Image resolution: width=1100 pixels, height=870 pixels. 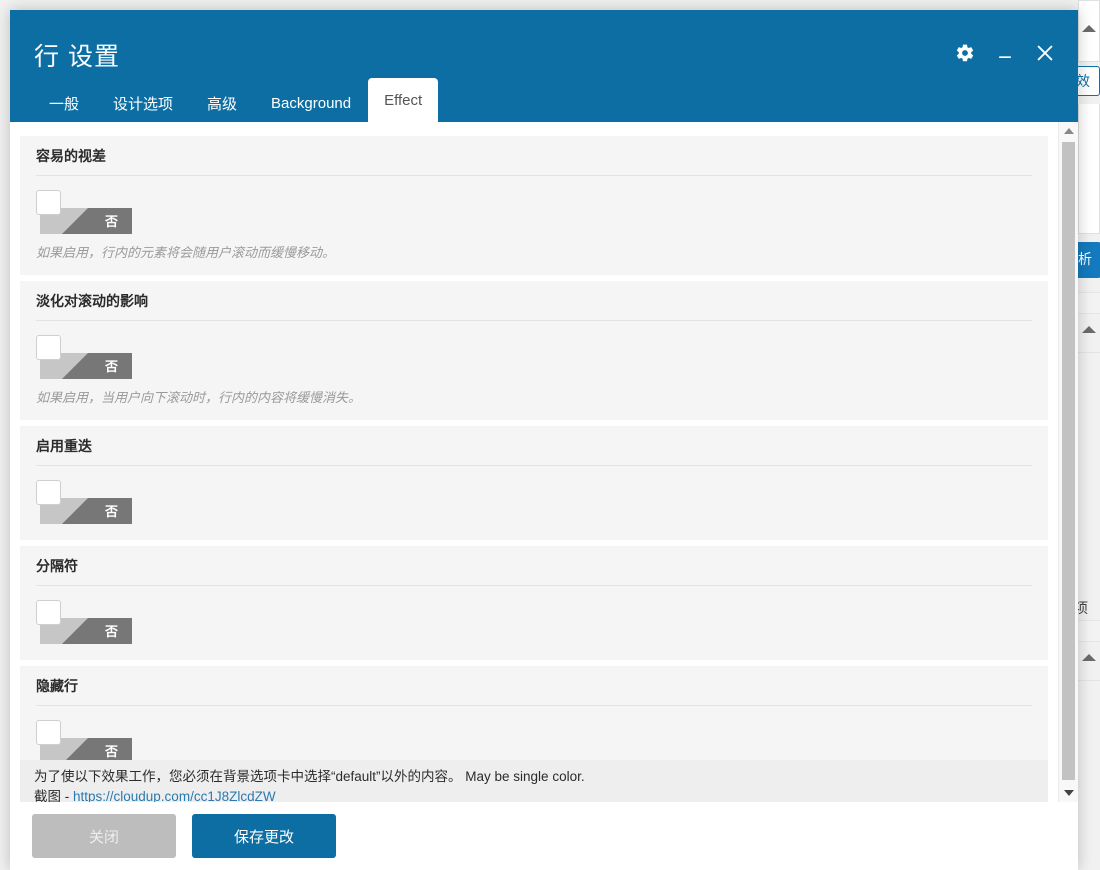 I want to click on toggle-separator: 否, so click(x=84, y=623).